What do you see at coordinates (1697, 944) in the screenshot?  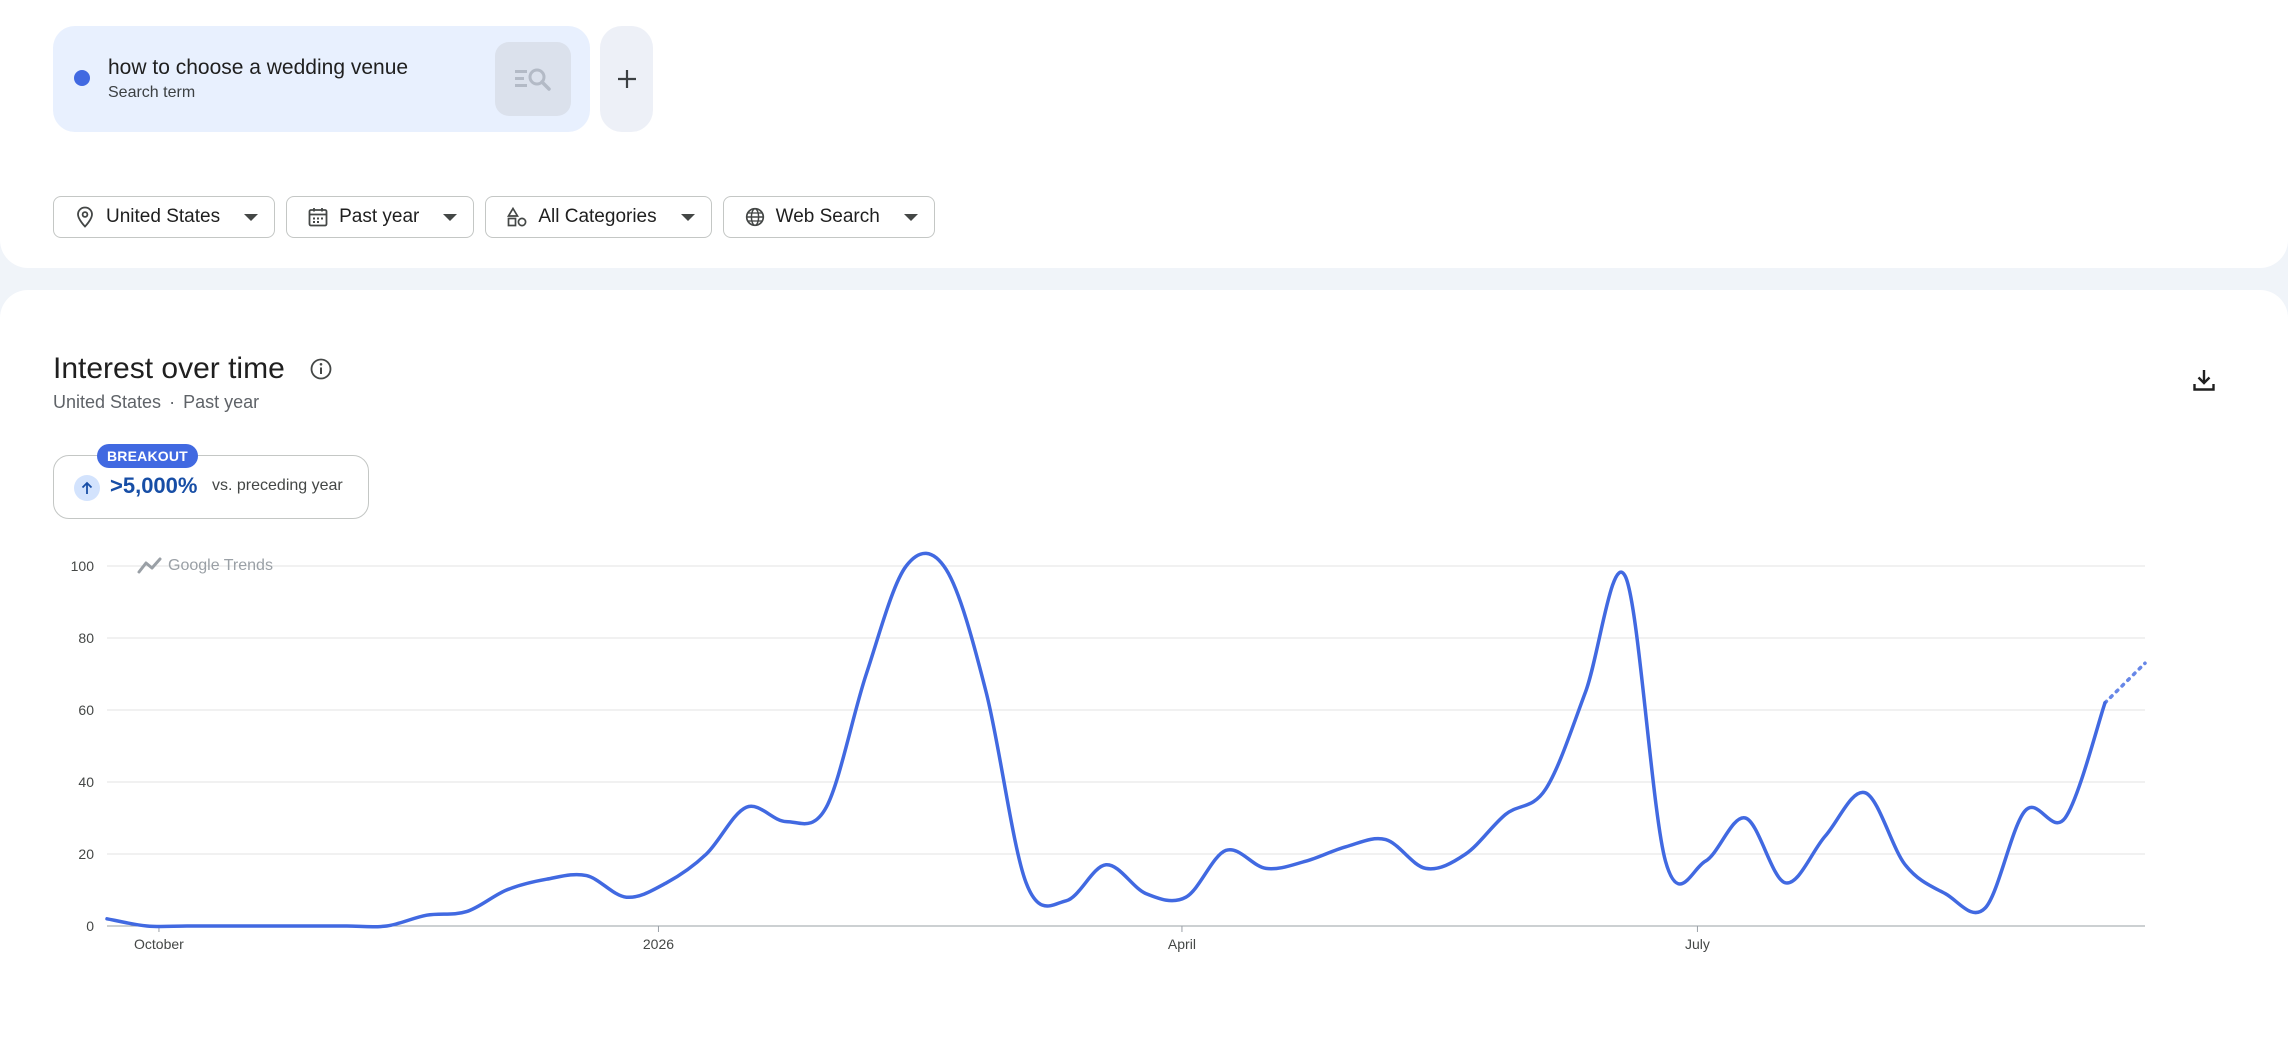 I see `x-tick-label: July` at bounding box center [1697, 944].